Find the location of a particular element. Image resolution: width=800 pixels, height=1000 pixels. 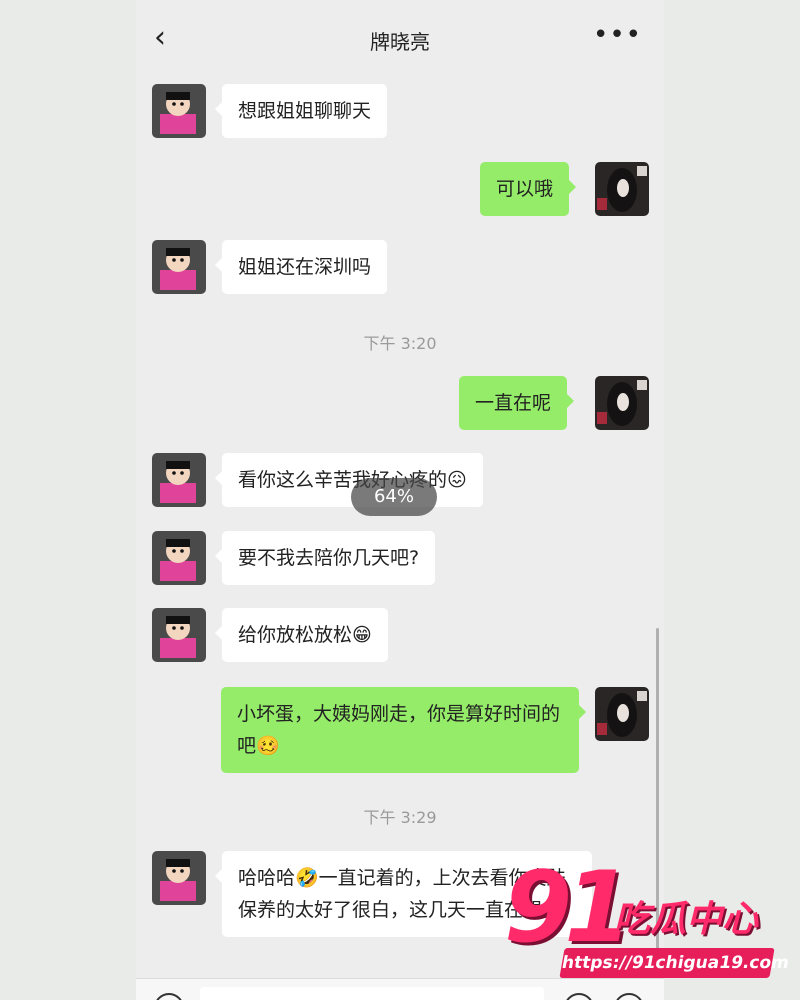

watermark-logo-number: 91 is located at coordinates (568, 908).